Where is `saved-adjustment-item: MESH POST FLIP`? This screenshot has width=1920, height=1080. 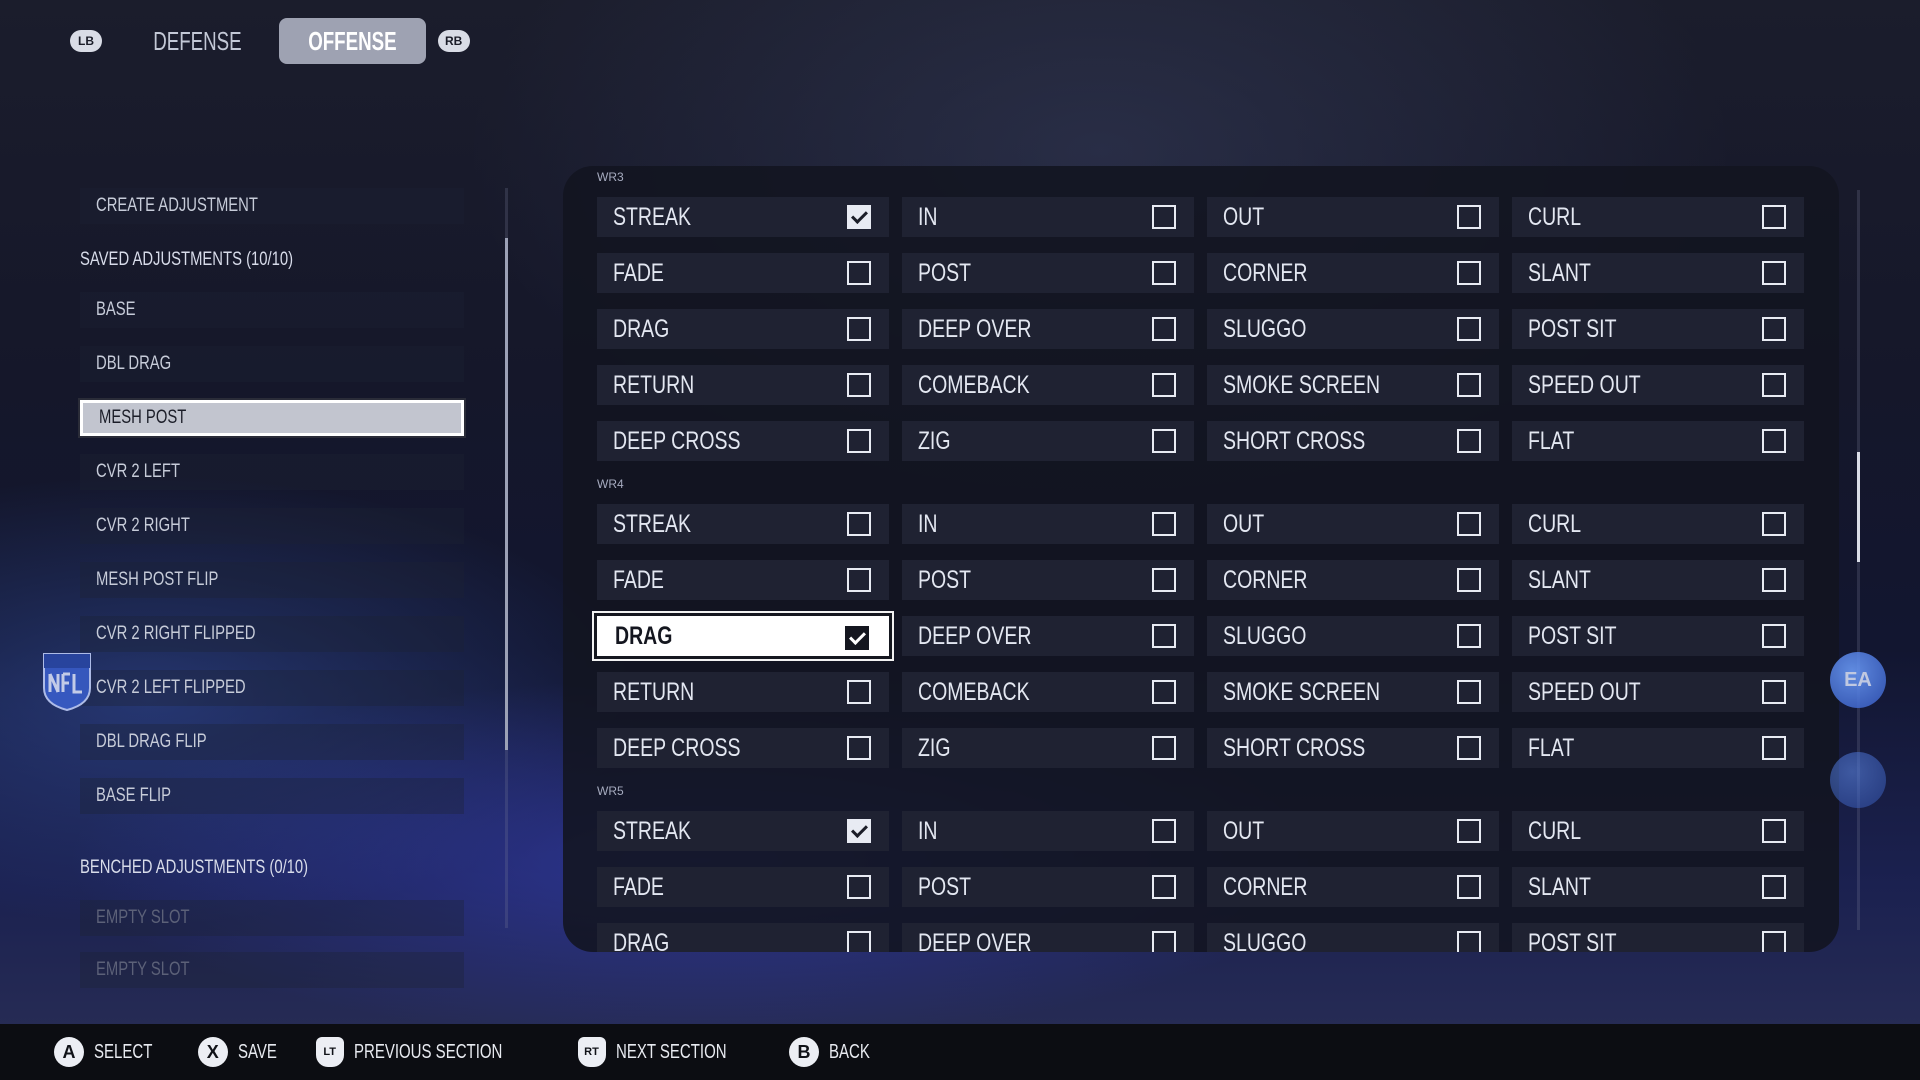
saved-adjustment-item: MESH POST FLIP is located at coordinates (272, 580).